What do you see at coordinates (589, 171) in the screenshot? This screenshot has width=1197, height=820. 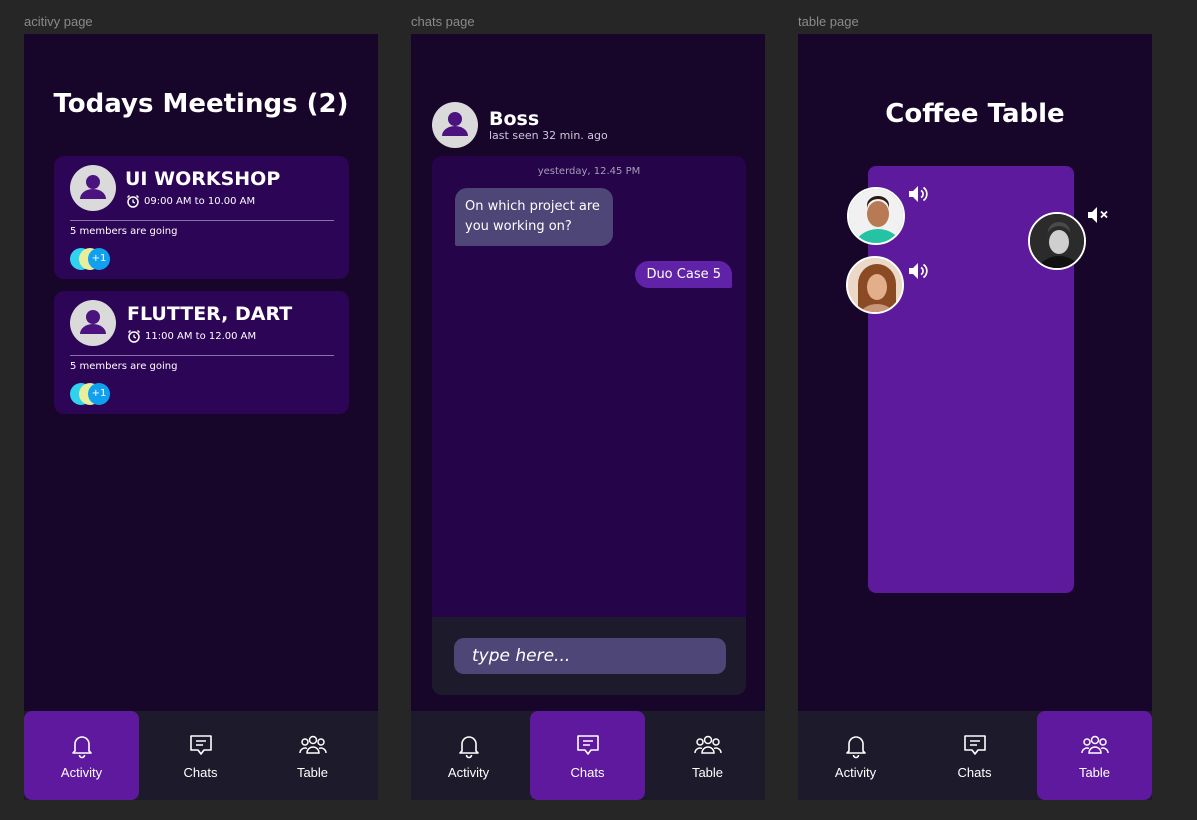 I see `message-timestamp: yesterday, 12.45 PM` at bounding box center [589, 171].